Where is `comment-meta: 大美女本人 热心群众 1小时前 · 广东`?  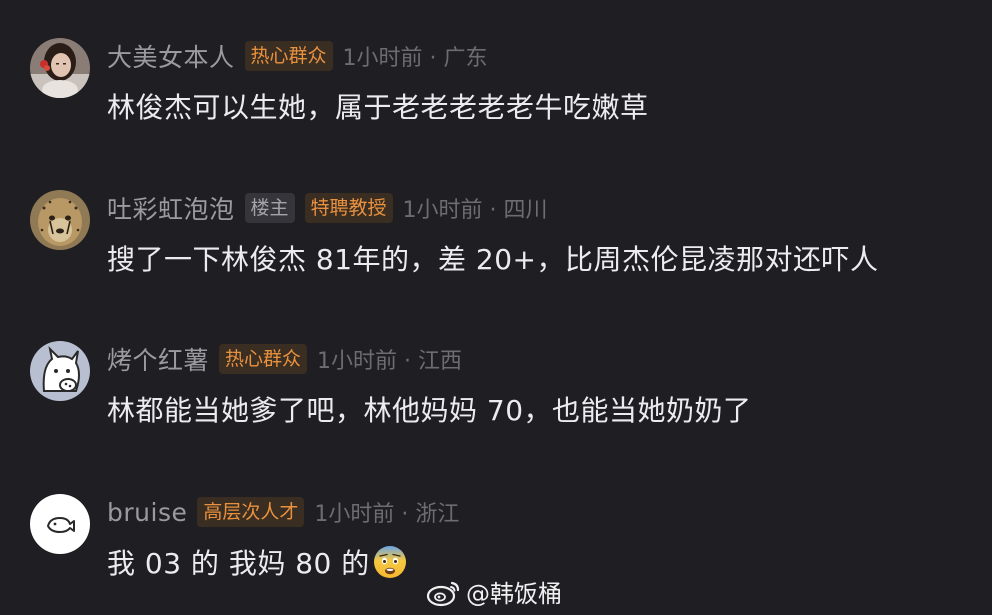 comment-meta: 大美女本人 热心群众 1小时前 · 广东 is located at coordinates (297, 56).